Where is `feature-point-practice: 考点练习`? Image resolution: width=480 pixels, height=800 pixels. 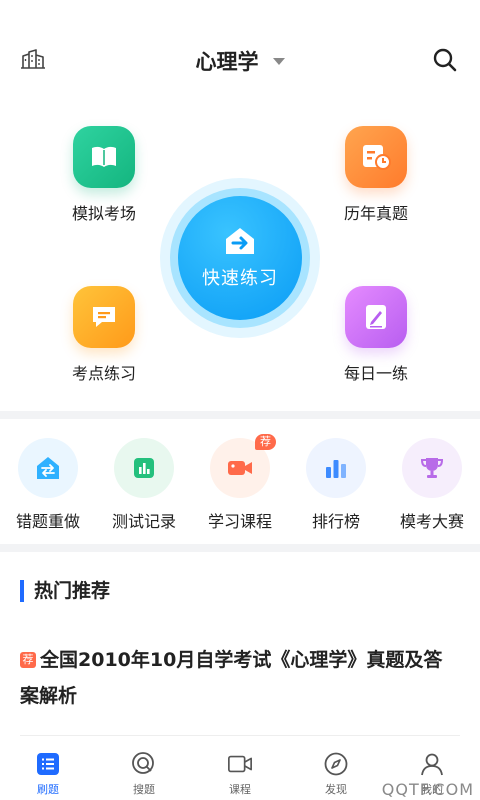 feature-point-practice: 考点练习 is located at coordinates (104, 335).